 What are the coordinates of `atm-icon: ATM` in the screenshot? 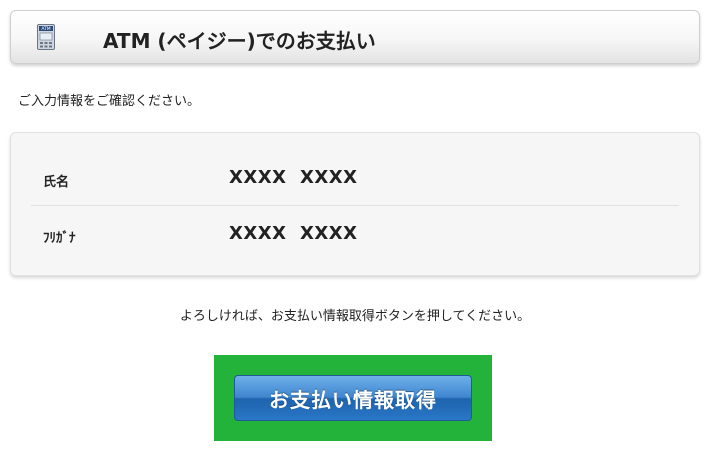 It's located at (46, 37).